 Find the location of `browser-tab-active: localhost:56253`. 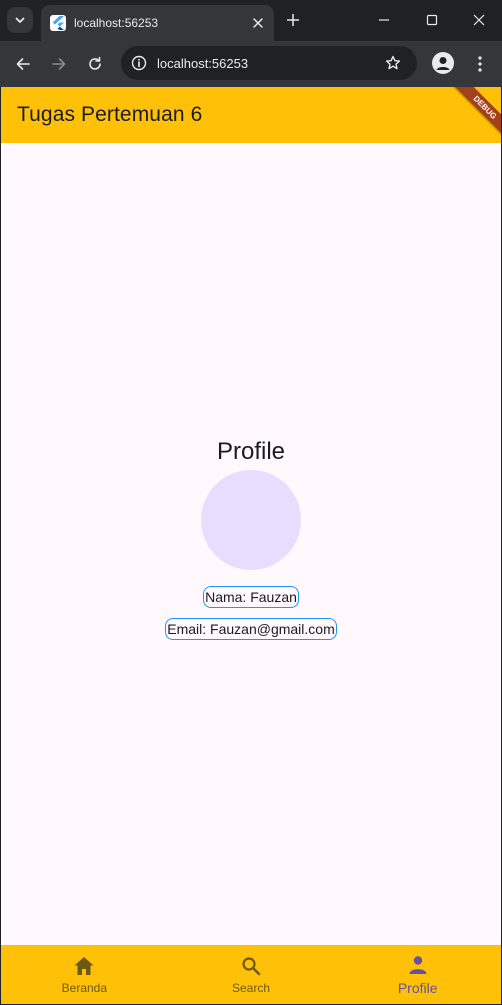

browser-tab-active: localhost:56253 is located at coordinates (157, 23).